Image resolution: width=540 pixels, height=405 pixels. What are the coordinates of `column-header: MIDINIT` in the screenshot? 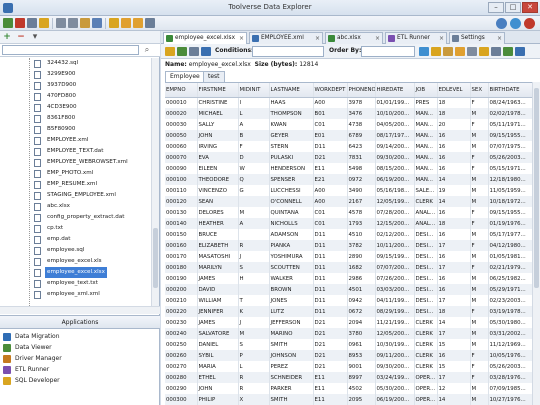 It's located at (254, 90).